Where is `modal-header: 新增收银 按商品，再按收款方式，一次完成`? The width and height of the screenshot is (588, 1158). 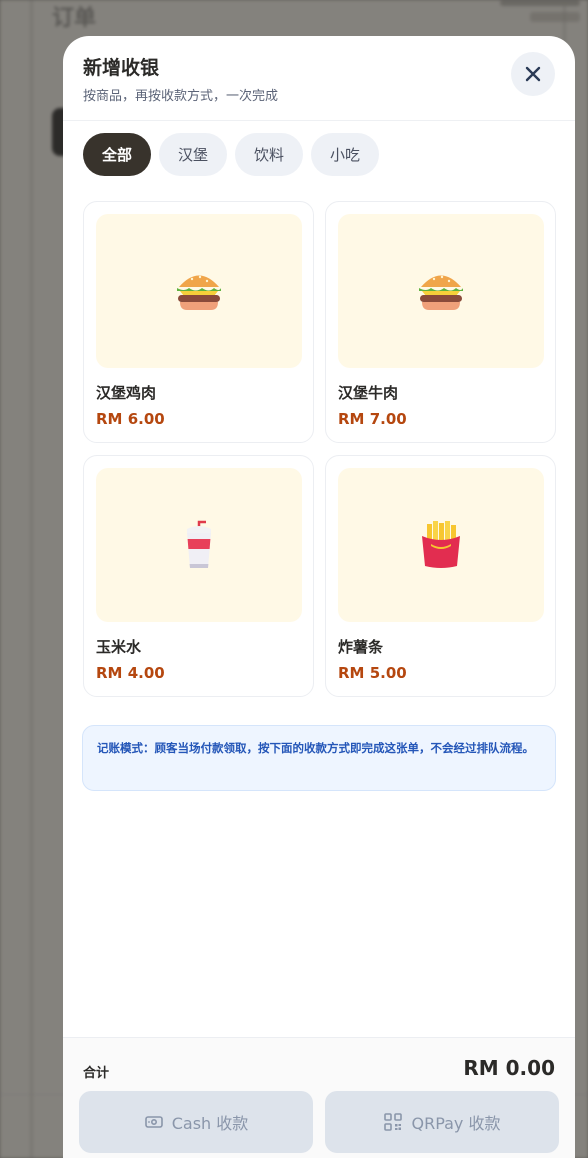 modal-header: 新增收银 按商品，再按收款方式，一次完成 is located at coordinates (319, 78).